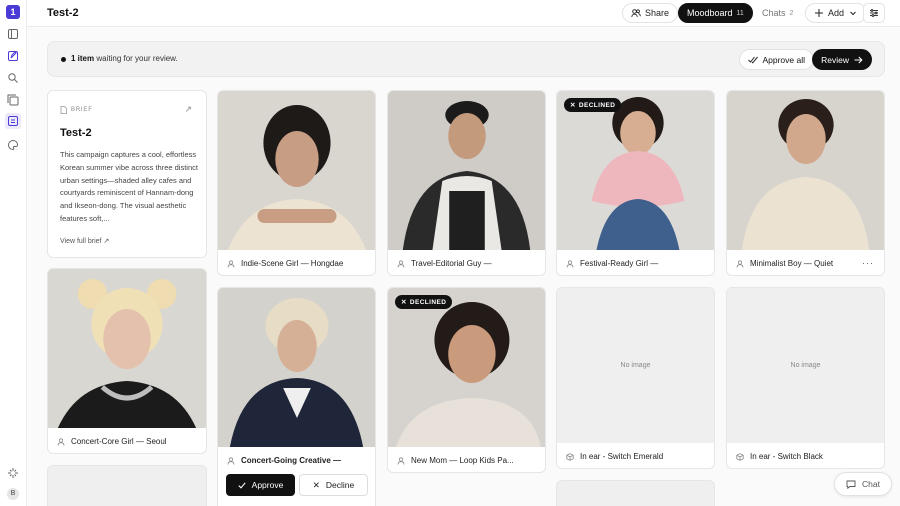  Describe the element at coordinates (76, 110) in the screenshot. I see `brief-label: BRIEF` at that location.